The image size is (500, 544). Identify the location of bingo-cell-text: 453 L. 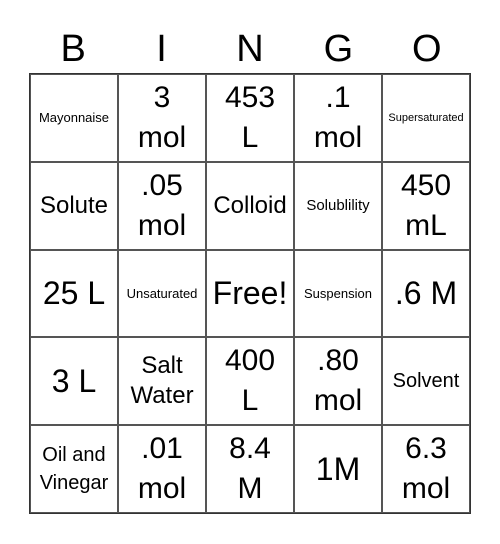
(250, 117).